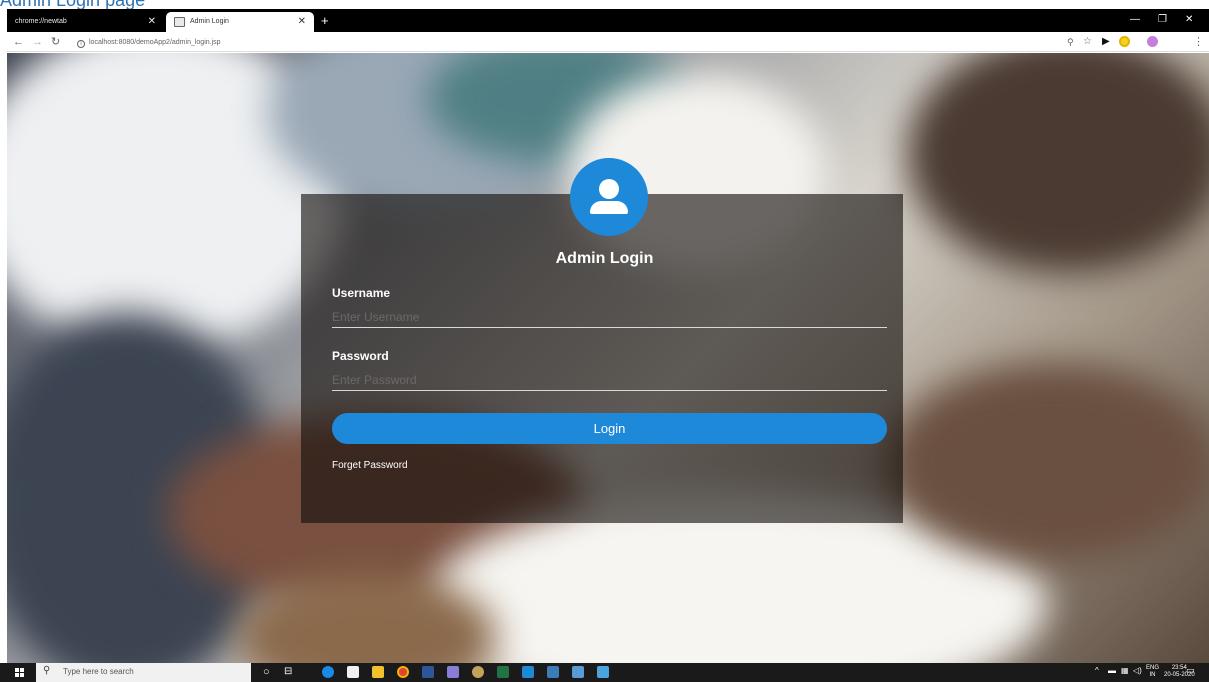 This screenshot has height=682, width=1209. What do you see at coordinates (1179, 668) in the screenshot?
I see `clock-time: 23:54` at bounding box center [1179, 668].